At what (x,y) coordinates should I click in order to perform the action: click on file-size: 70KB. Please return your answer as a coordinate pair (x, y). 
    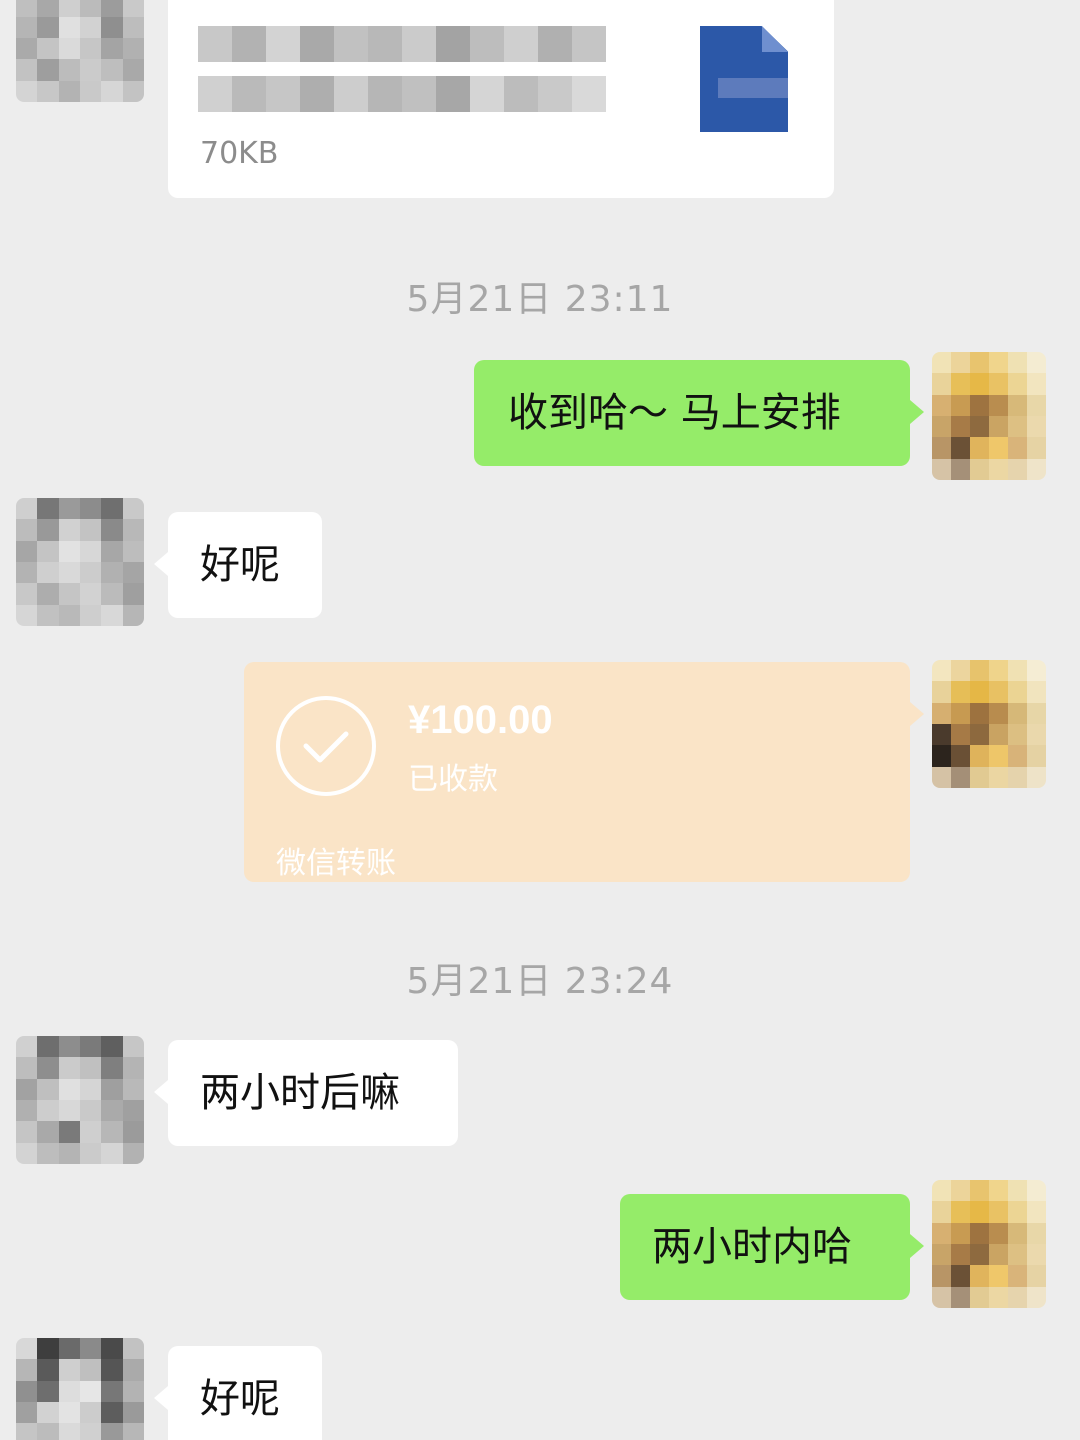
    Looking at the image, I should click on (239, 153).